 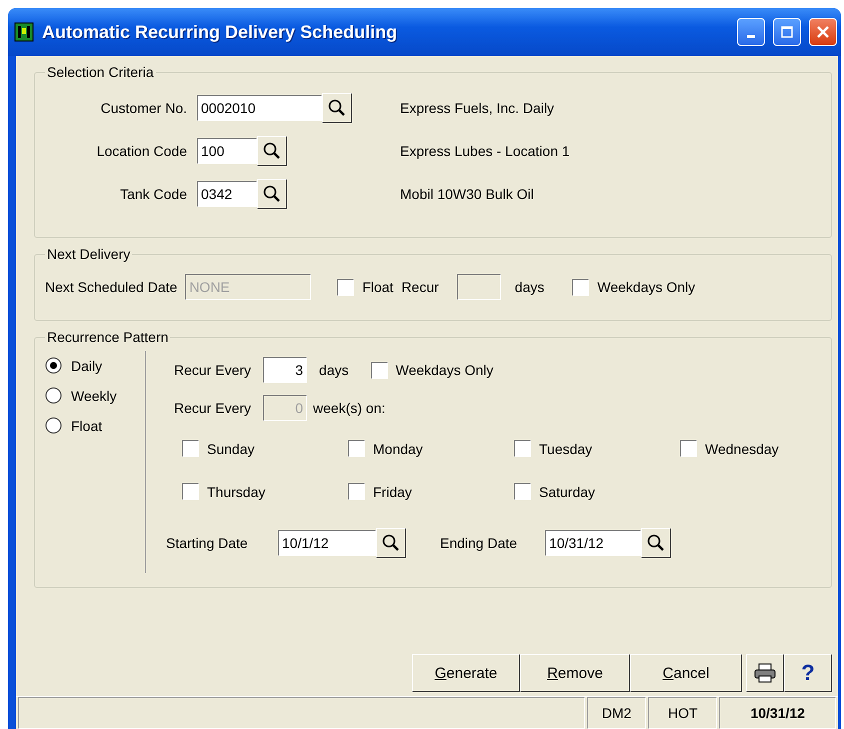 I want to click on app-icon, so click(x=24, y=32).